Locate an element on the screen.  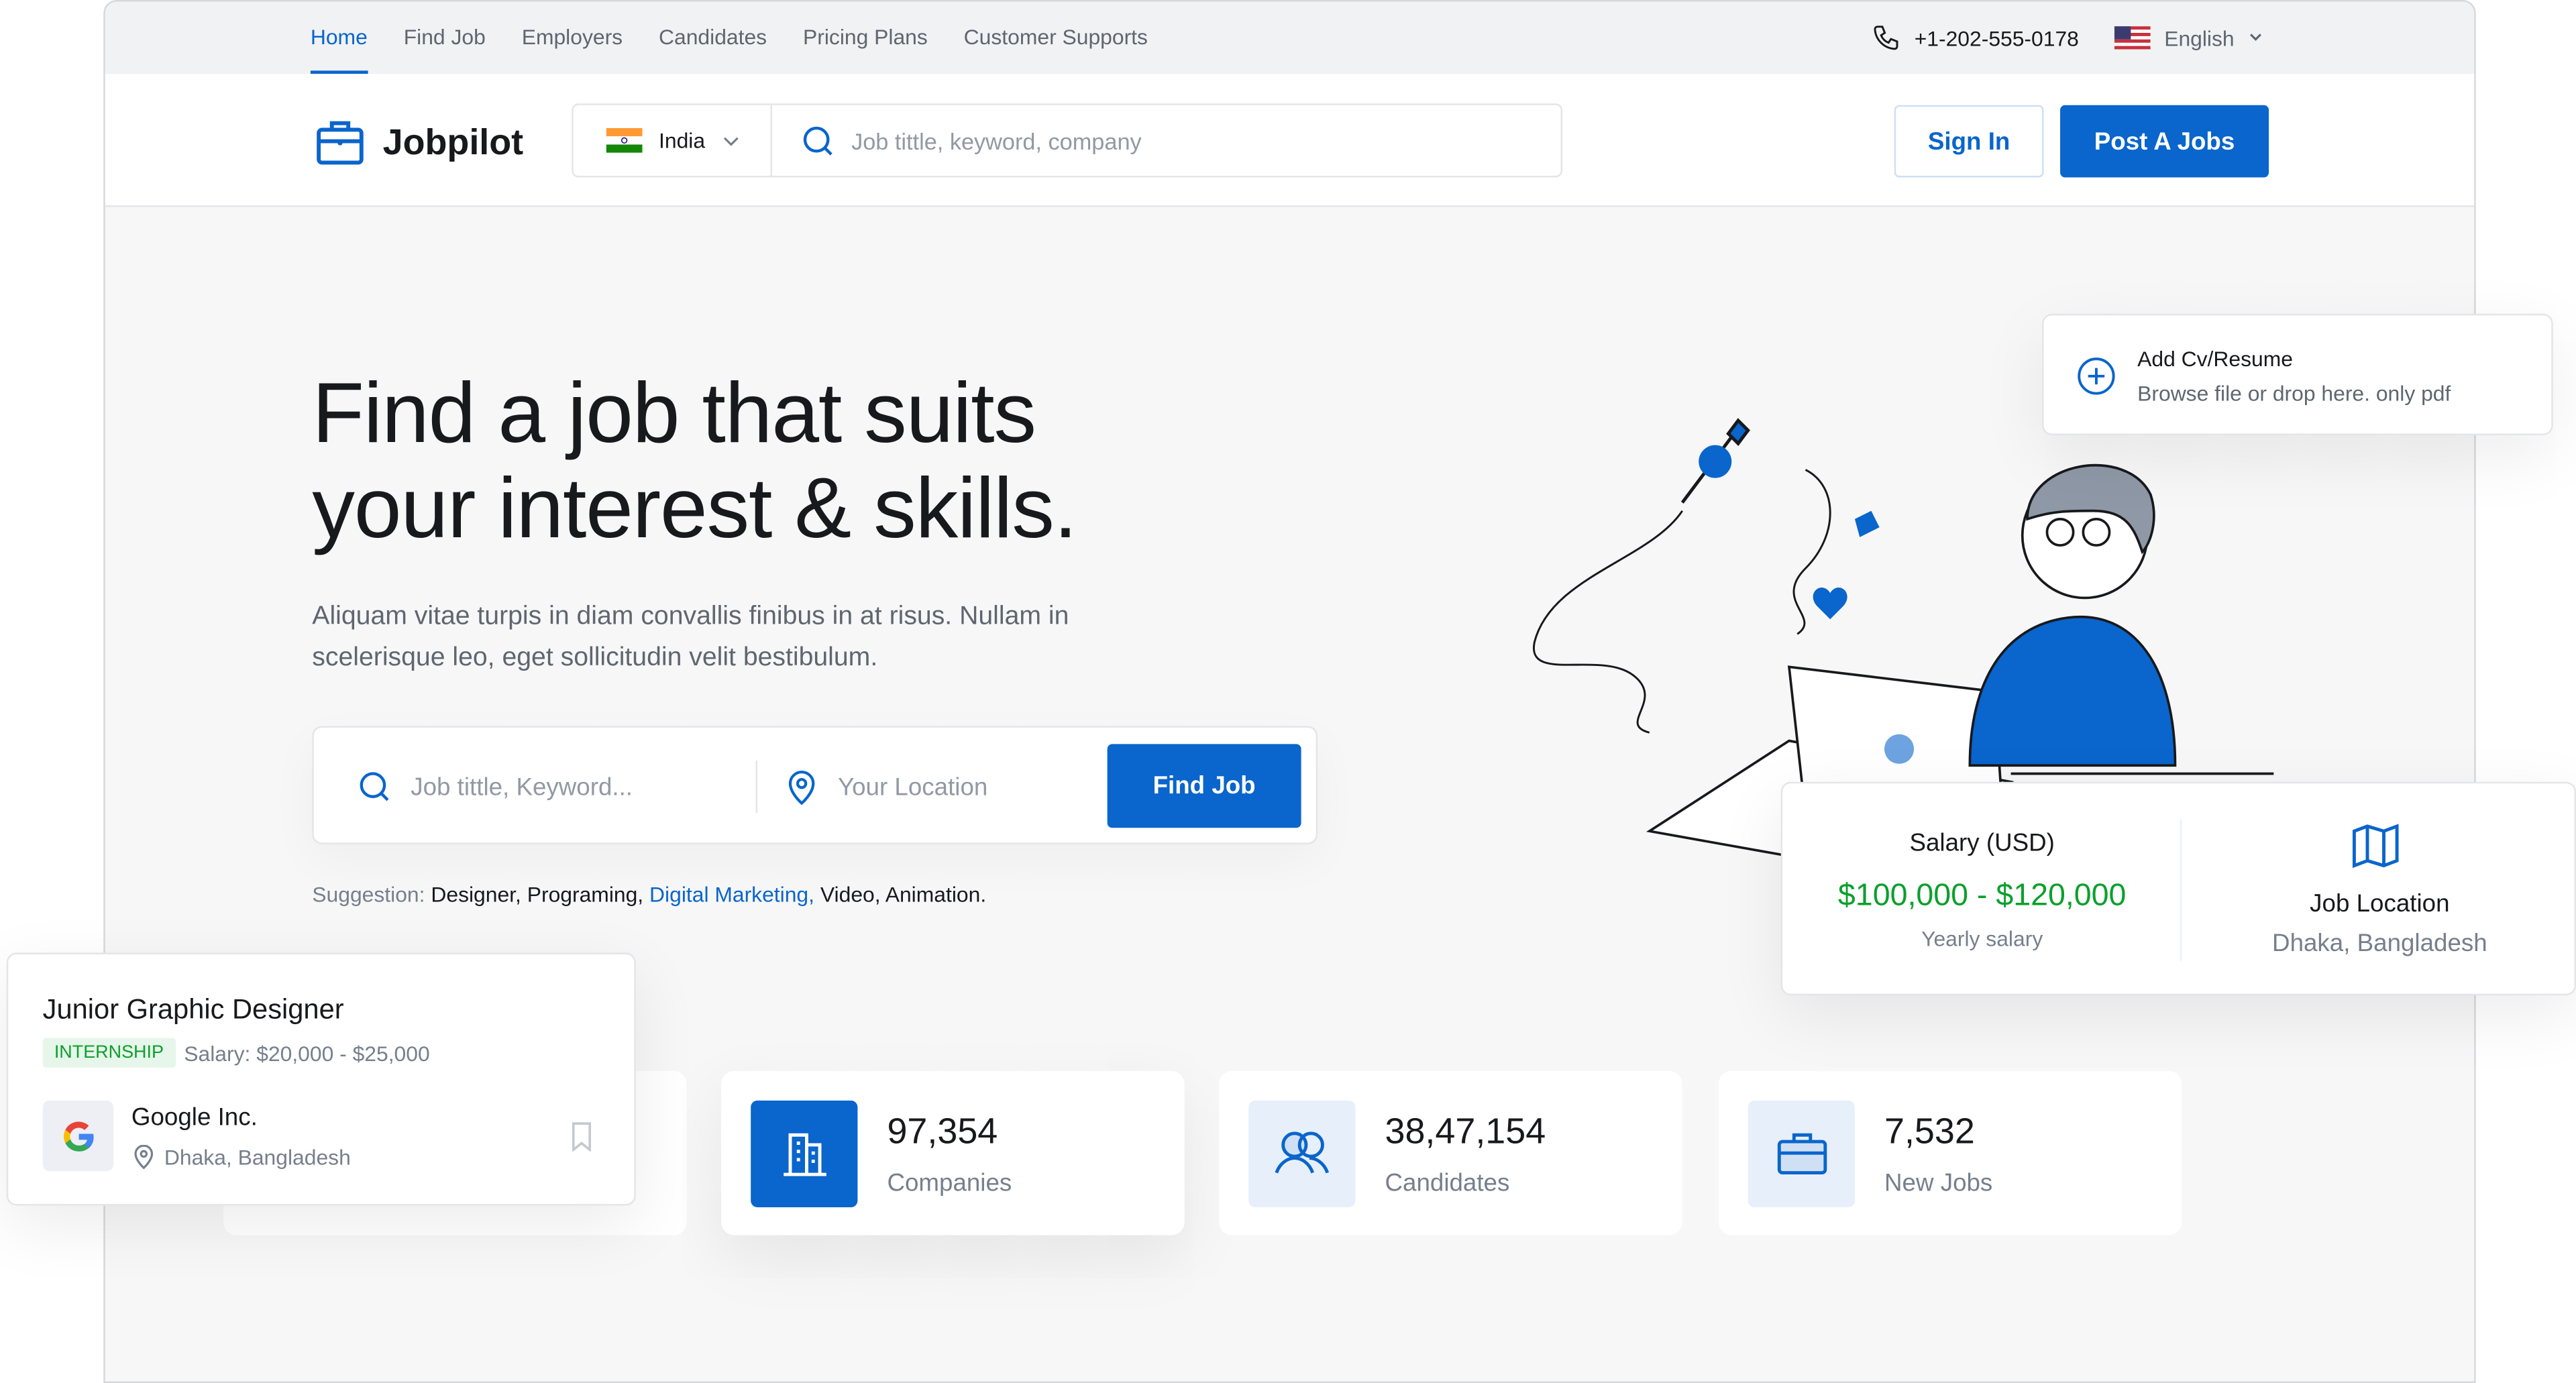
google-logo is located at coordinates (77, 1136).